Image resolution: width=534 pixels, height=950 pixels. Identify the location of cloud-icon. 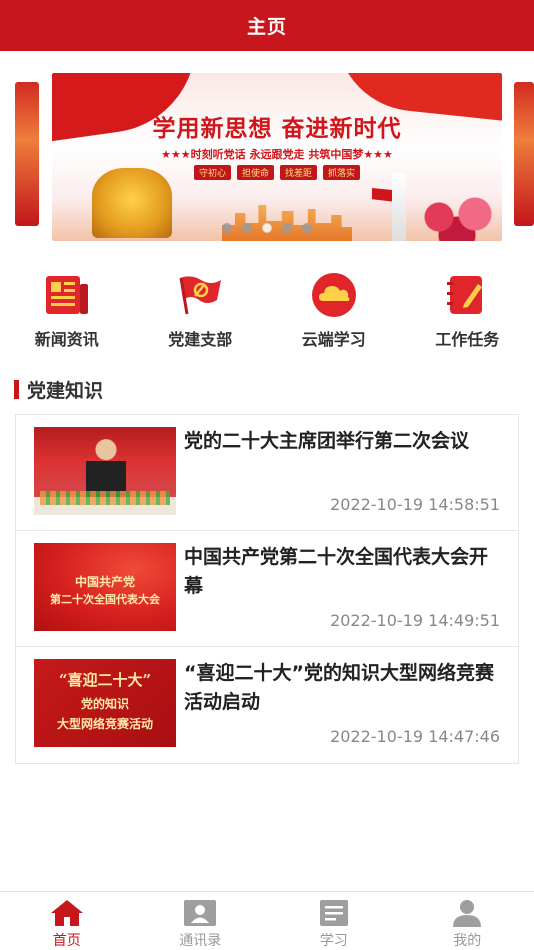
(334, 295).